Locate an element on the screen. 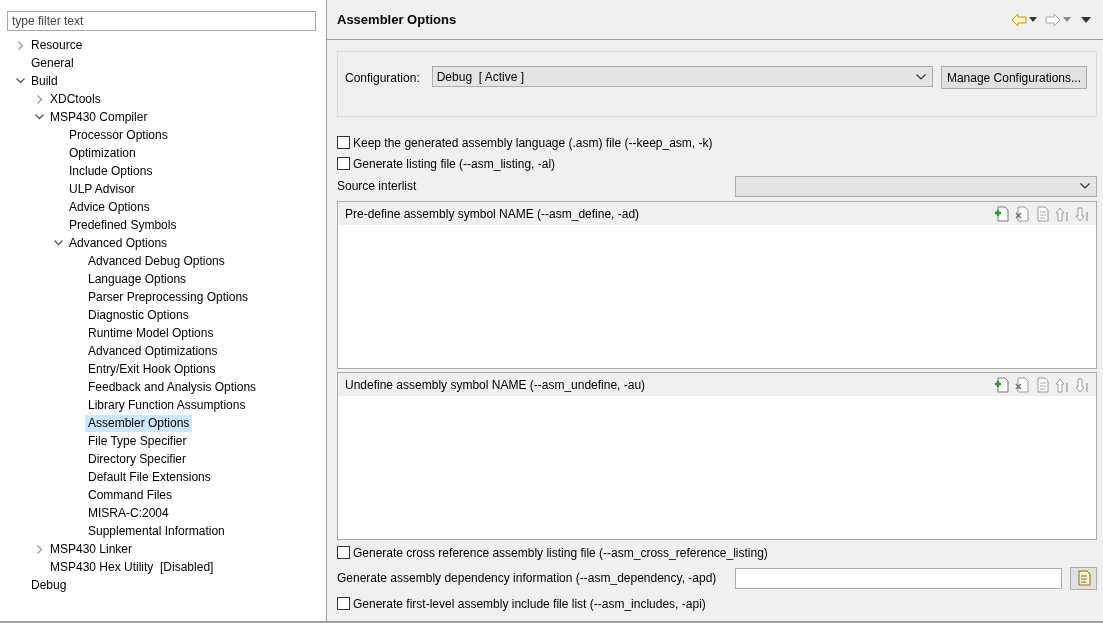 The image size is (1103, 623). configuration-dropdown: Debug [ Active ] is located at coordinates (682, 76).